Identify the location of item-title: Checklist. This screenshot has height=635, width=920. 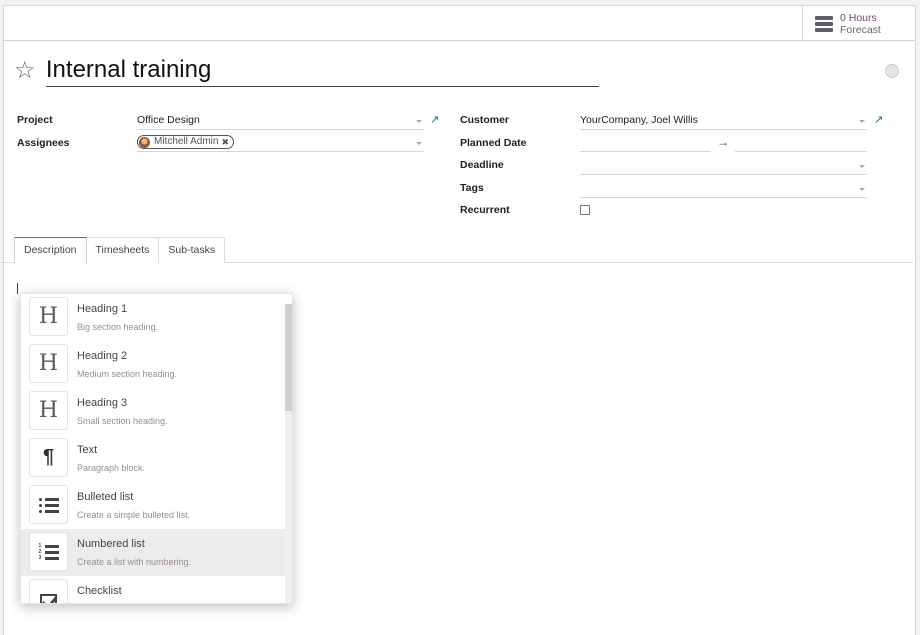
(99, 591).